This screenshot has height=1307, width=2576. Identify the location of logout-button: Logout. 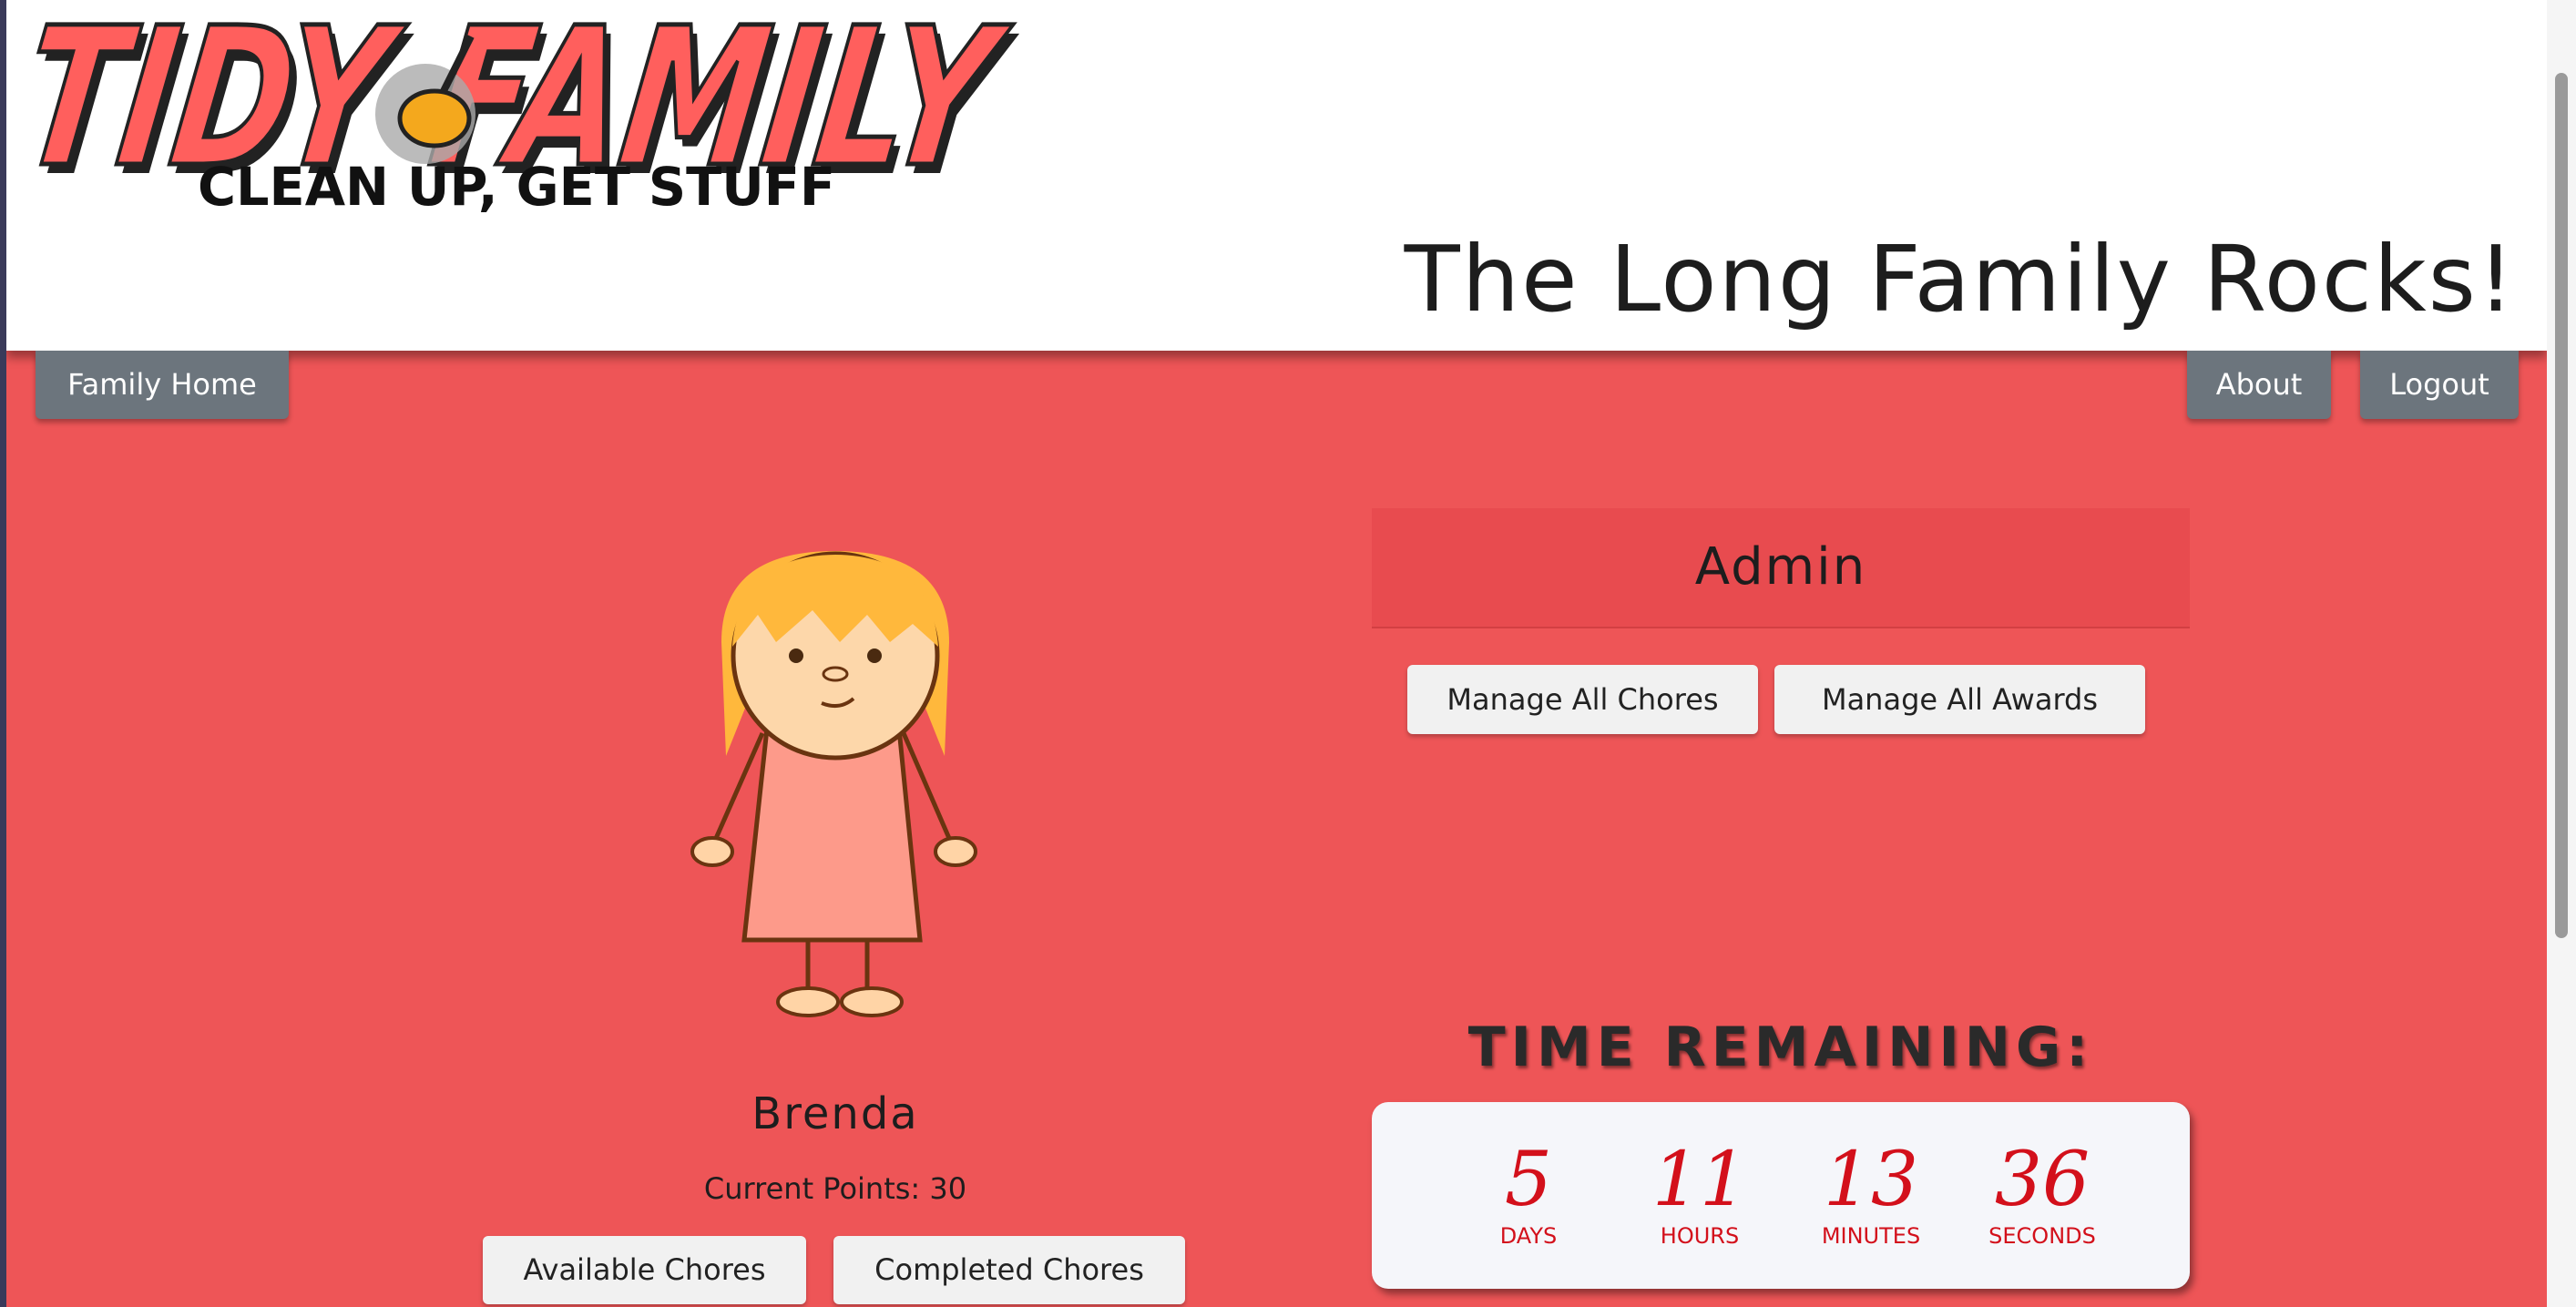
(2440, 385).